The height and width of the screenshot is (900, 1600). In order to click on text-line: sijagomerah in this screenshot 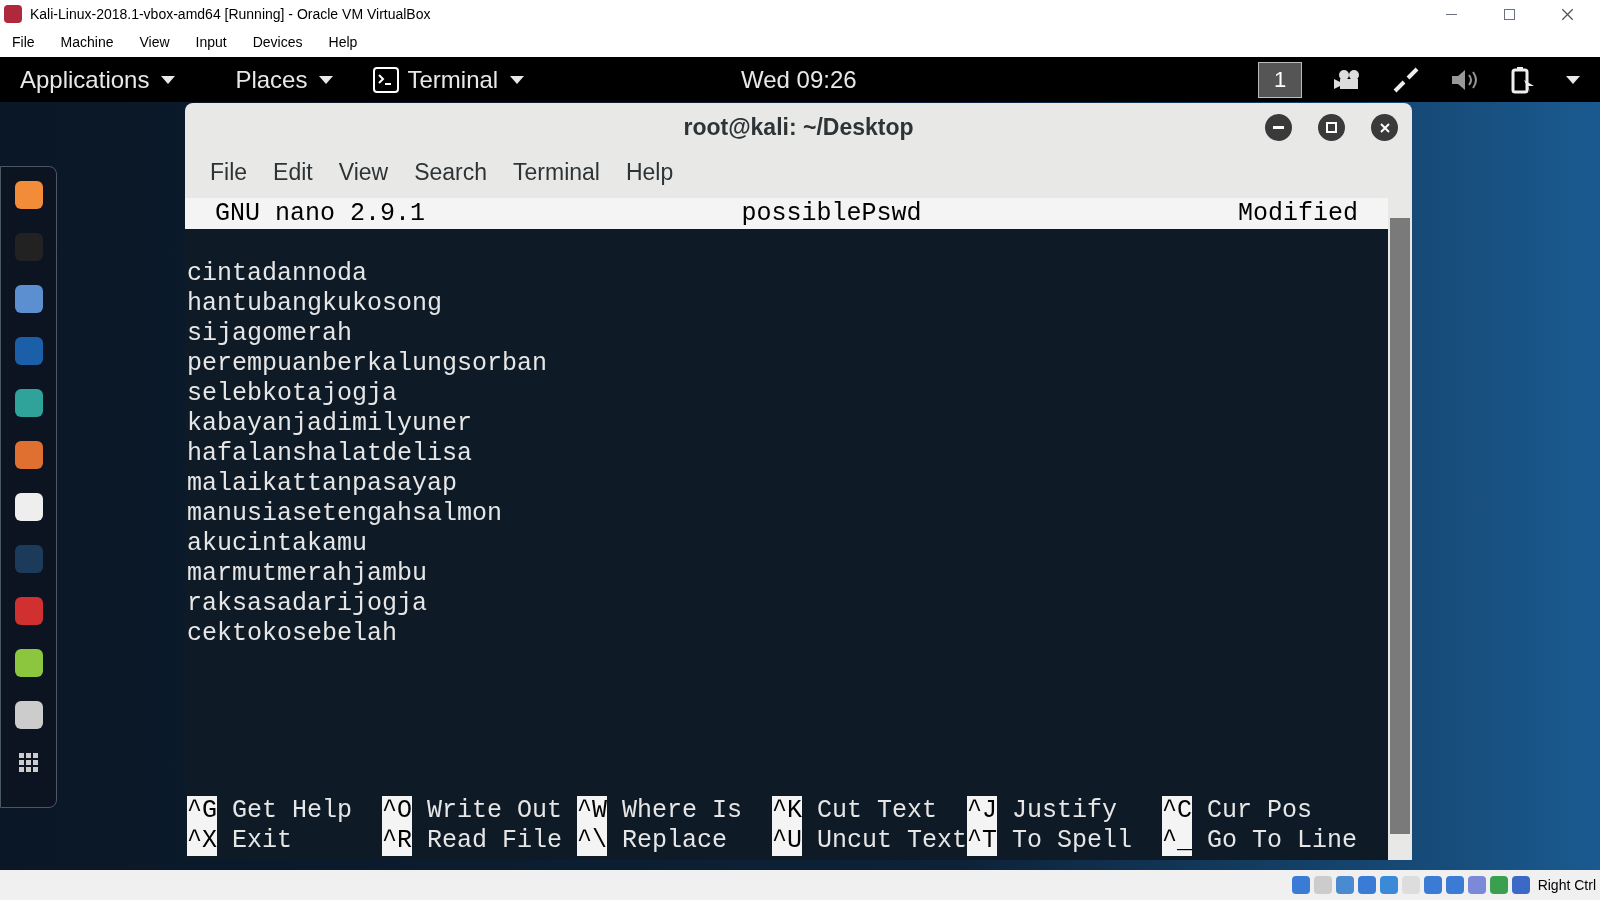, I will do `click(270, 334)`.